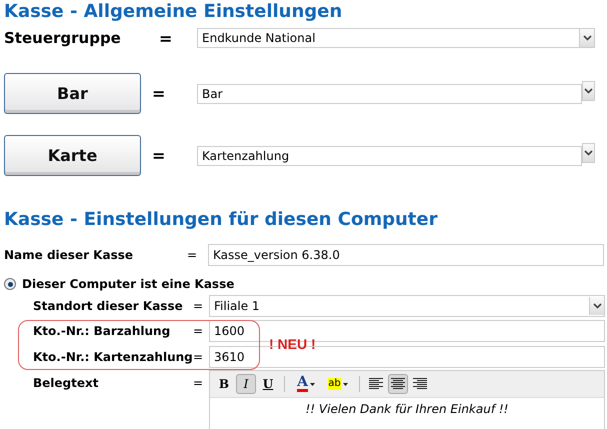 The width and height of the screenshot is (607, 429). I want to click on italic-button: I, so click(246, 384).